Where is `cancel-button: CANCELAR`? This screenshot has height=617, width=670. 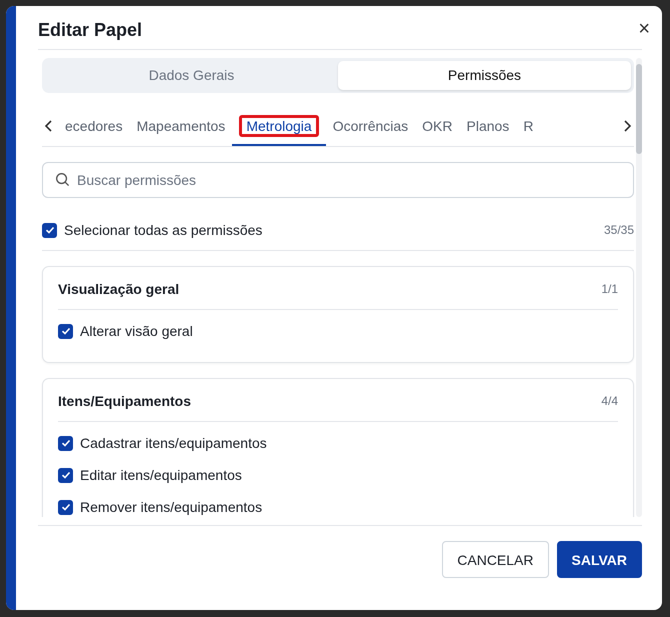 cancel-button: CANCELAR is located at coordinates (495, 559).